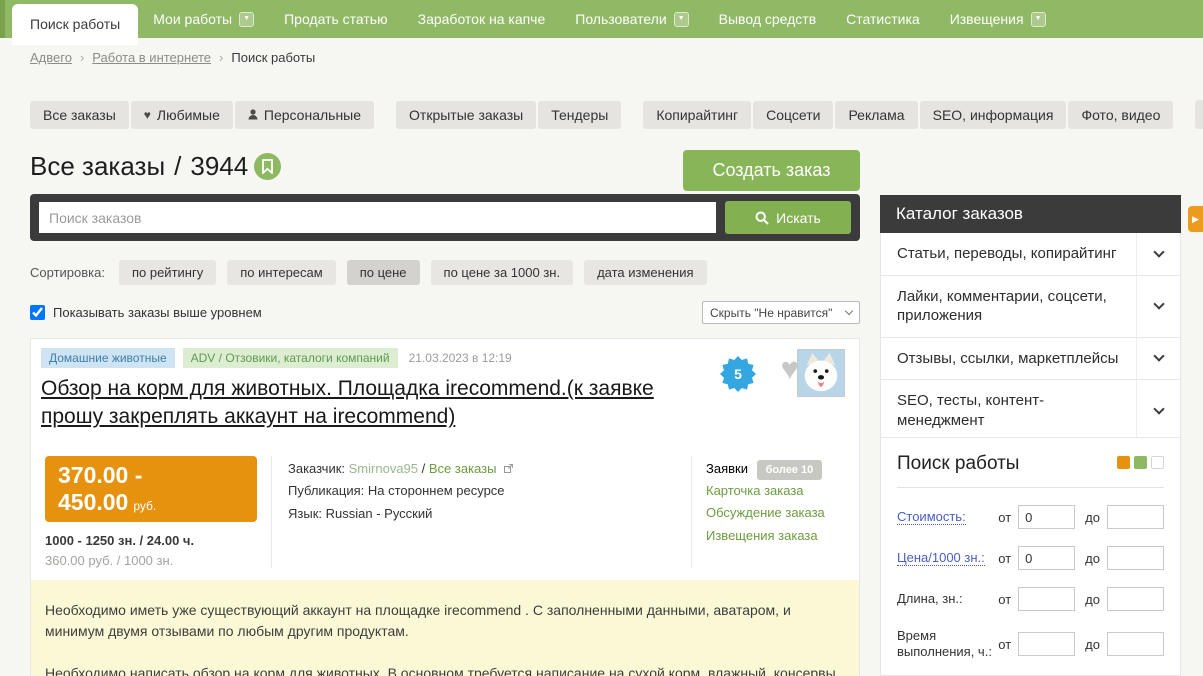 The width and height of the screenshot is (1203, 676). I want to click on sort-by-price: по цене, so click(383, 272).